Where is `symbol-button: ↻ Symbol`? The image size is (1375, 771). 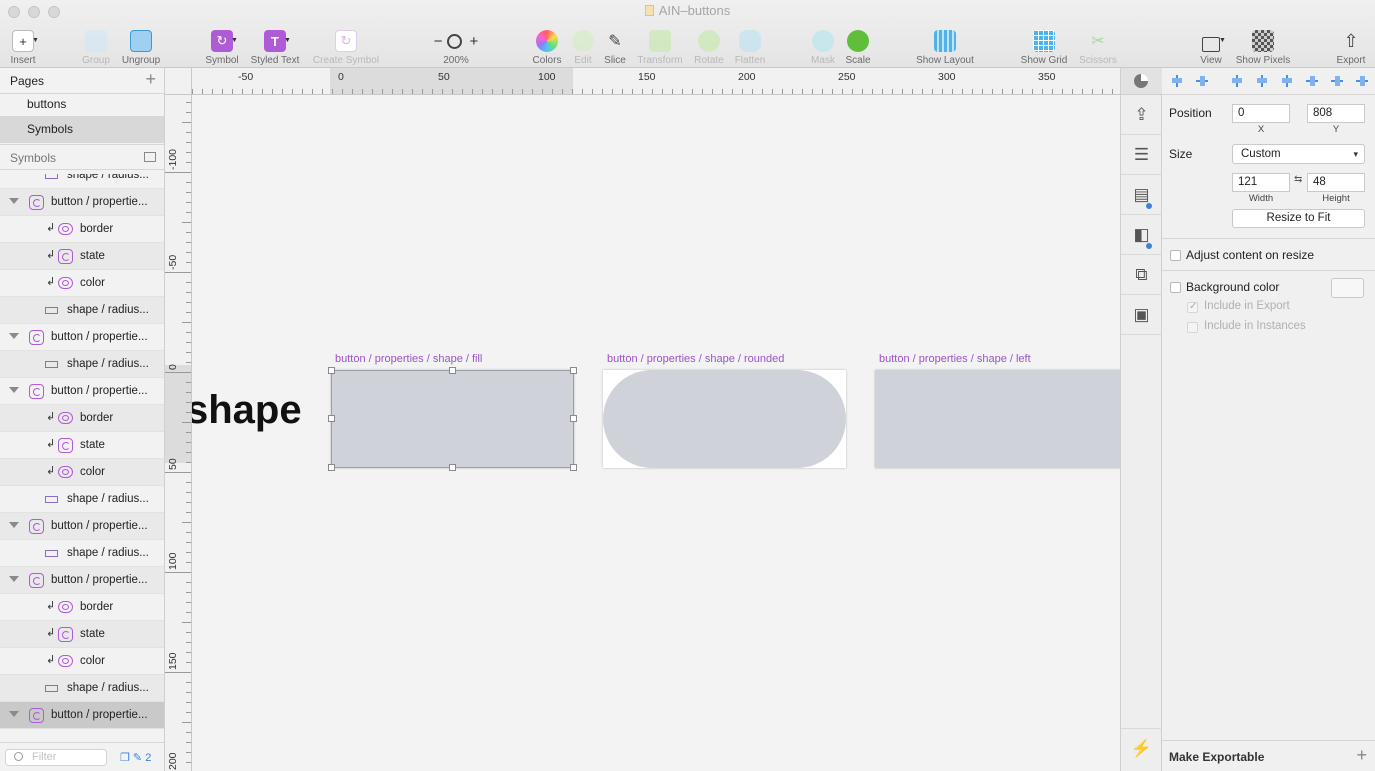
symbol-button: ↻ Symbol is located at coordinates (222, 44).